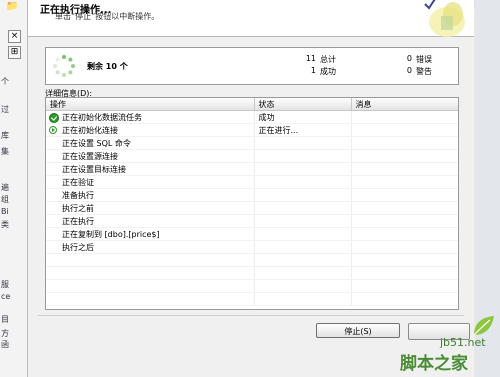  Describe the element at coordinates (150, 156) in the screenshot. I see `row-action: 正在设置源连接` at that location.